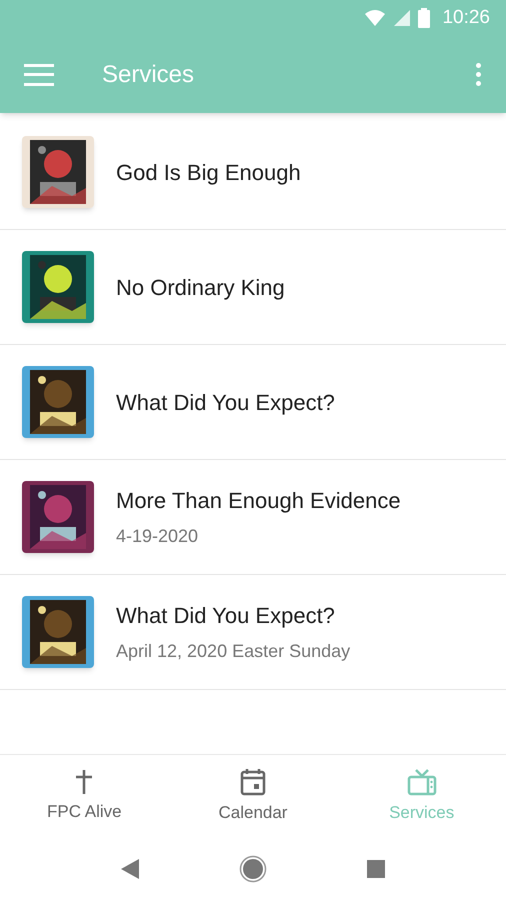 The height and width of the screenshot is (900, 506). What do you see at coordinates (84, 781) in the screenshot?
I see `cross-icon` at bounding box center [84, 781].